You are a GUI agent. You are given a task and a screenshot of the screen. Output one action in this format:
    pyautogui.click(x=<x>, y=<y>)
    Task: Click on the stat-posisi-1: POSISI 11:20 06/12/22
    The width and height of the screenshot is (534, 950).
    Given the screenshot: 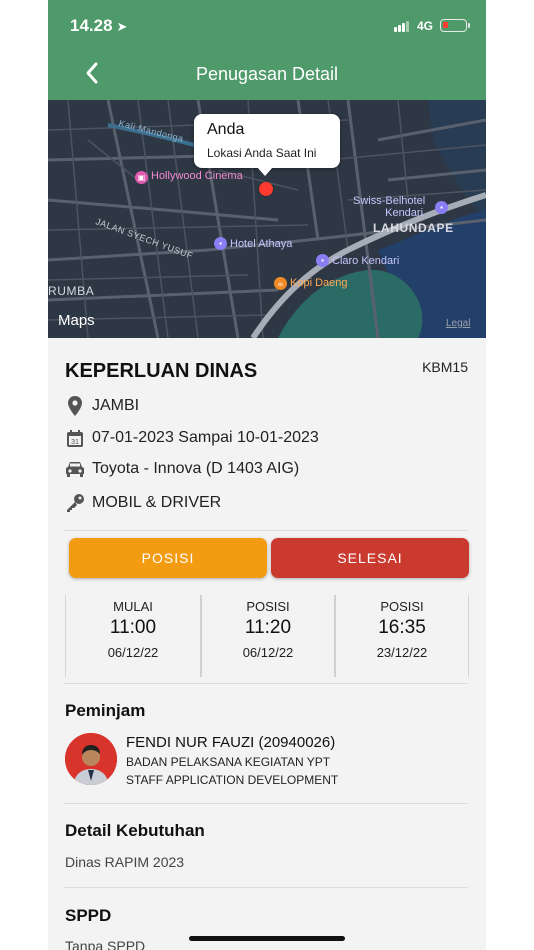 What is the action you would take?
    pyautogui.click(x=267, y=636)
    